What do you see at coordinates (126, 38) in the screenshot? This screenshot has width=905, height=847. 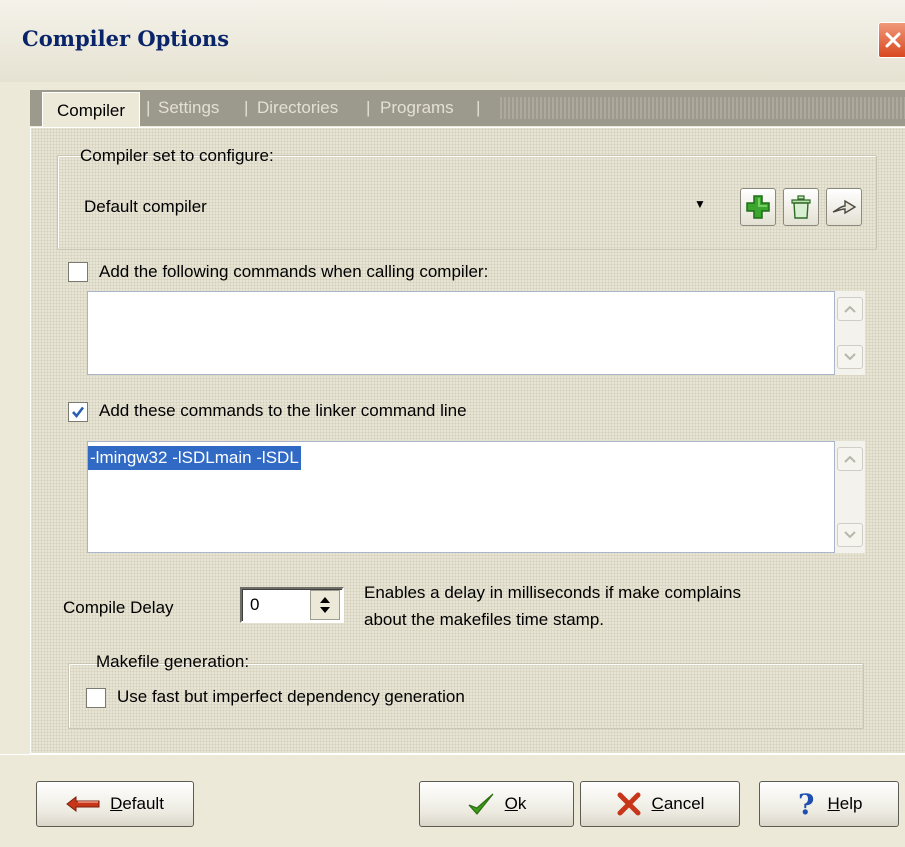 I see `window-title: Compiler Options` at bounding box center [126, 38].